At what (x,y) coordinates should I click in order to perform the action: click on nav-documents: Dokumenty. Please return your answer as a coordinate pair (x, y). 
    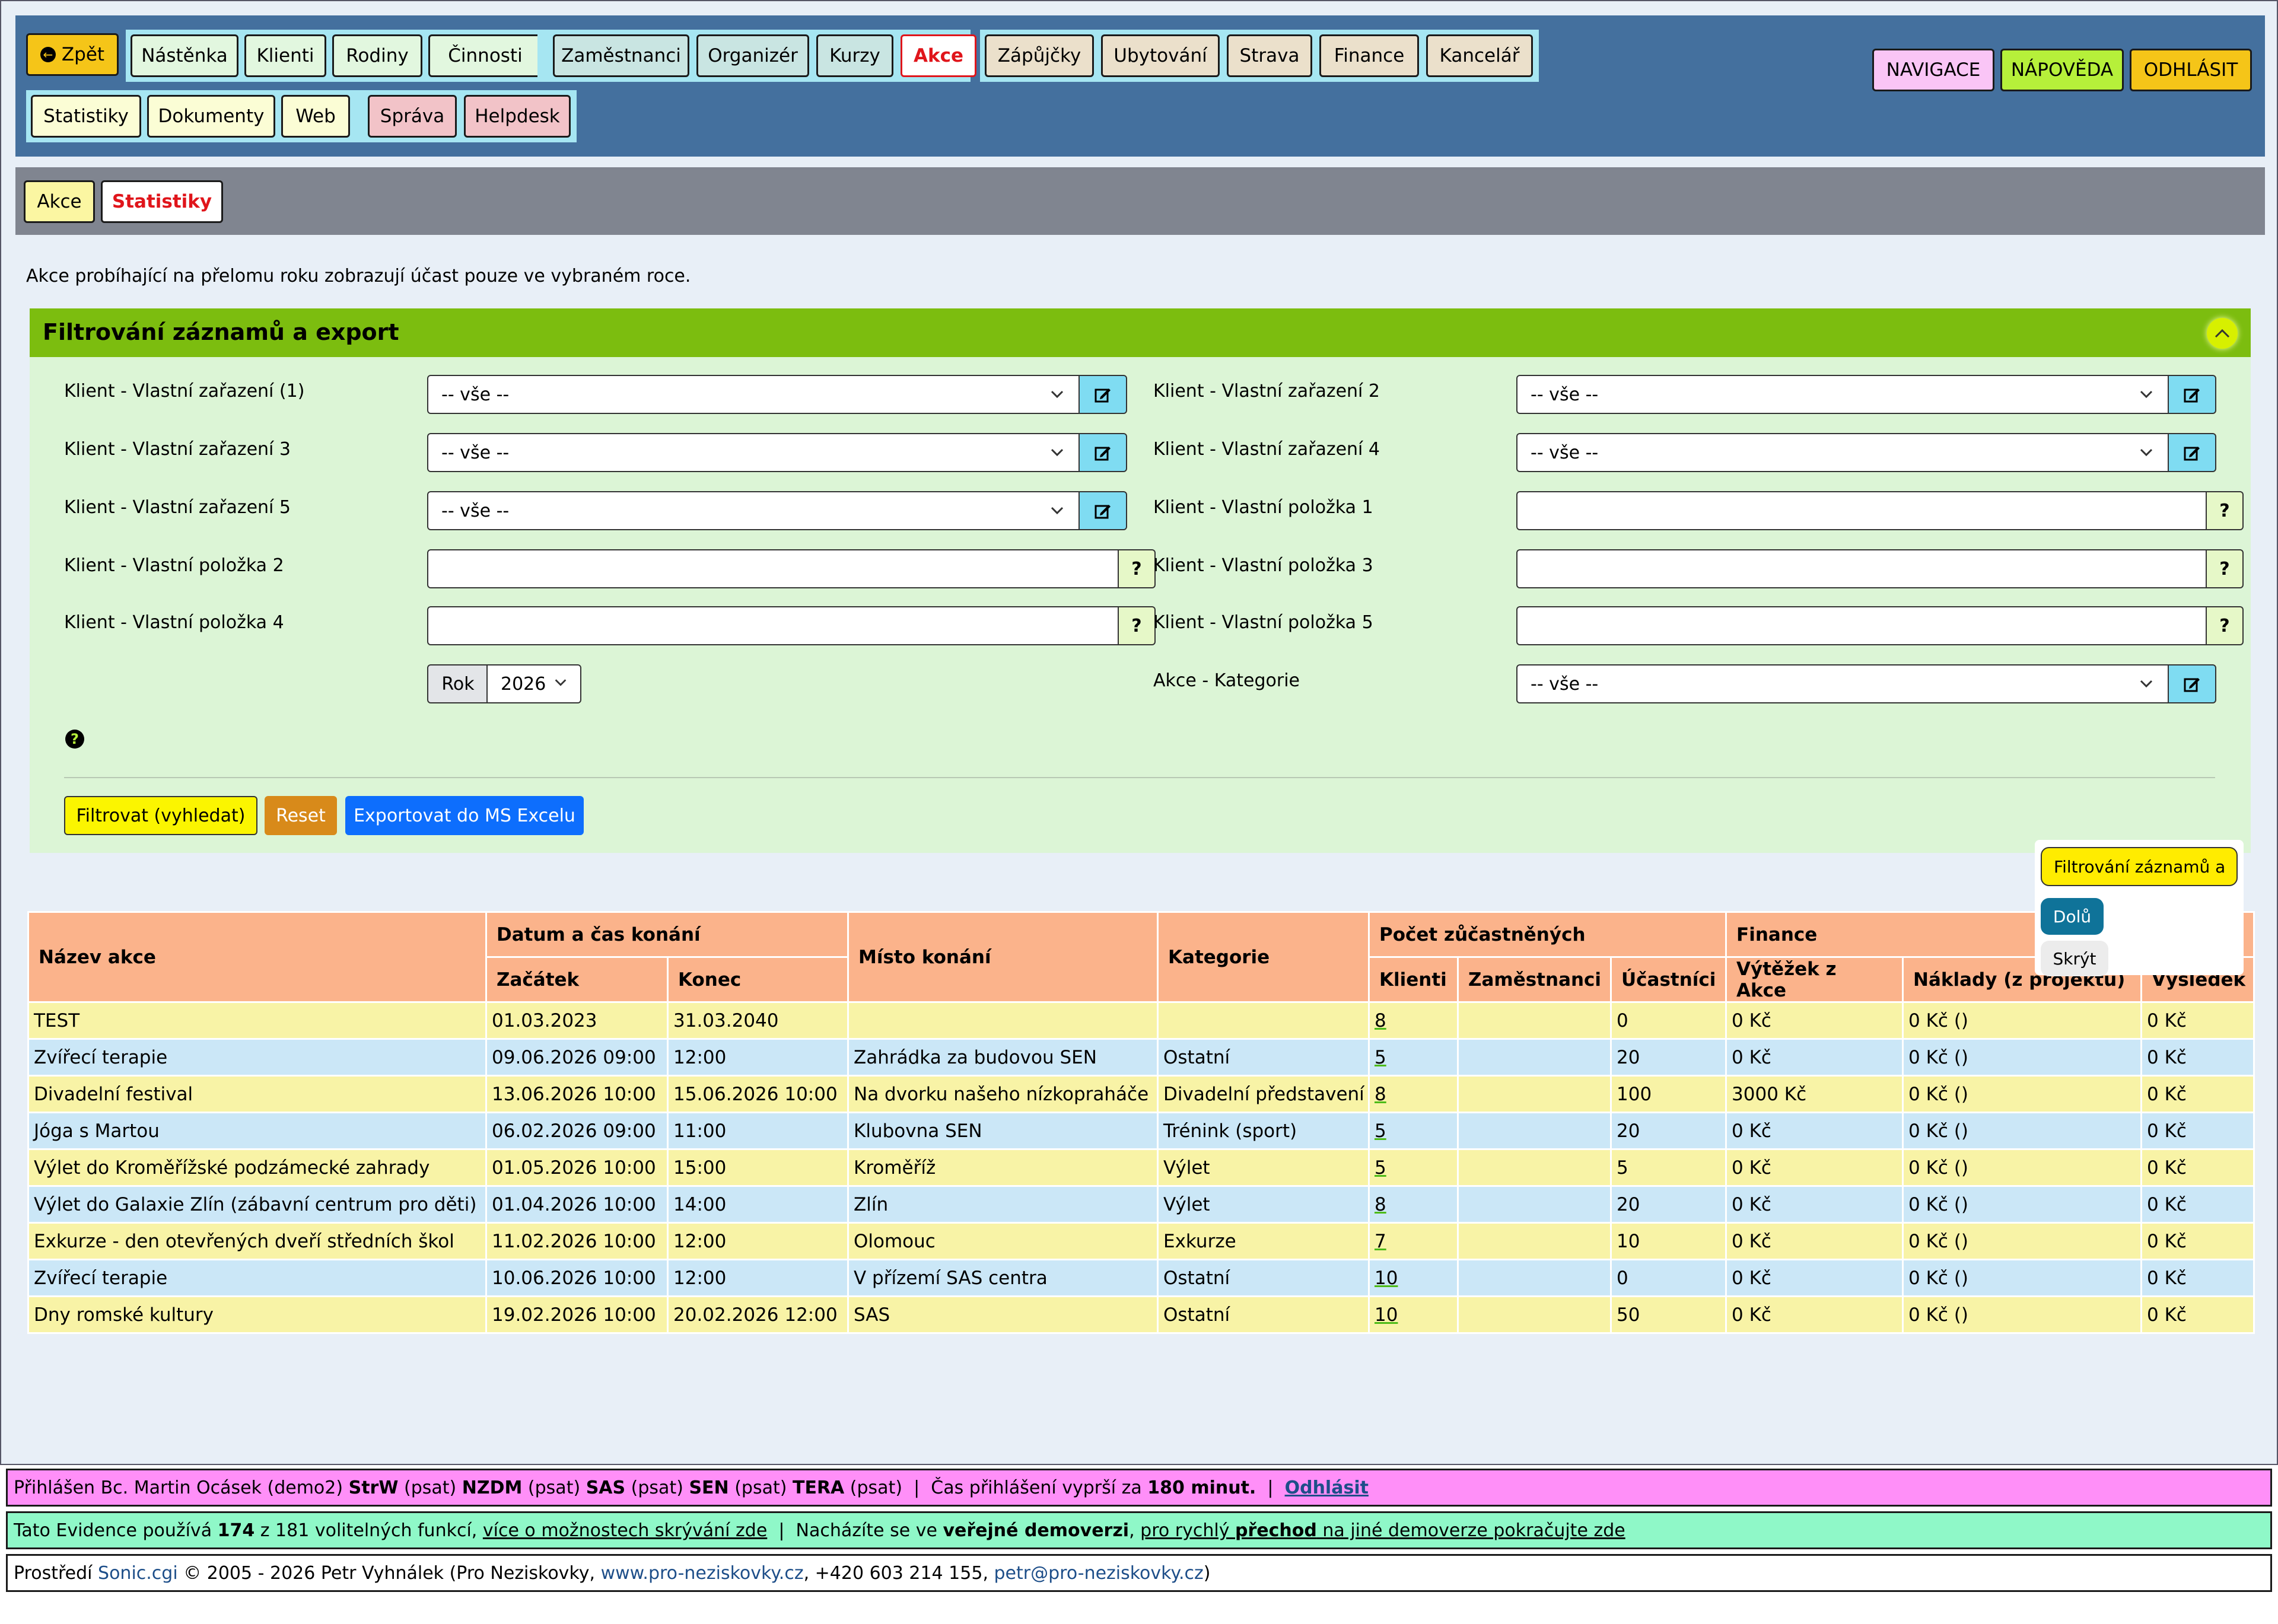
    Looking at the image, I should click on (211, 116).